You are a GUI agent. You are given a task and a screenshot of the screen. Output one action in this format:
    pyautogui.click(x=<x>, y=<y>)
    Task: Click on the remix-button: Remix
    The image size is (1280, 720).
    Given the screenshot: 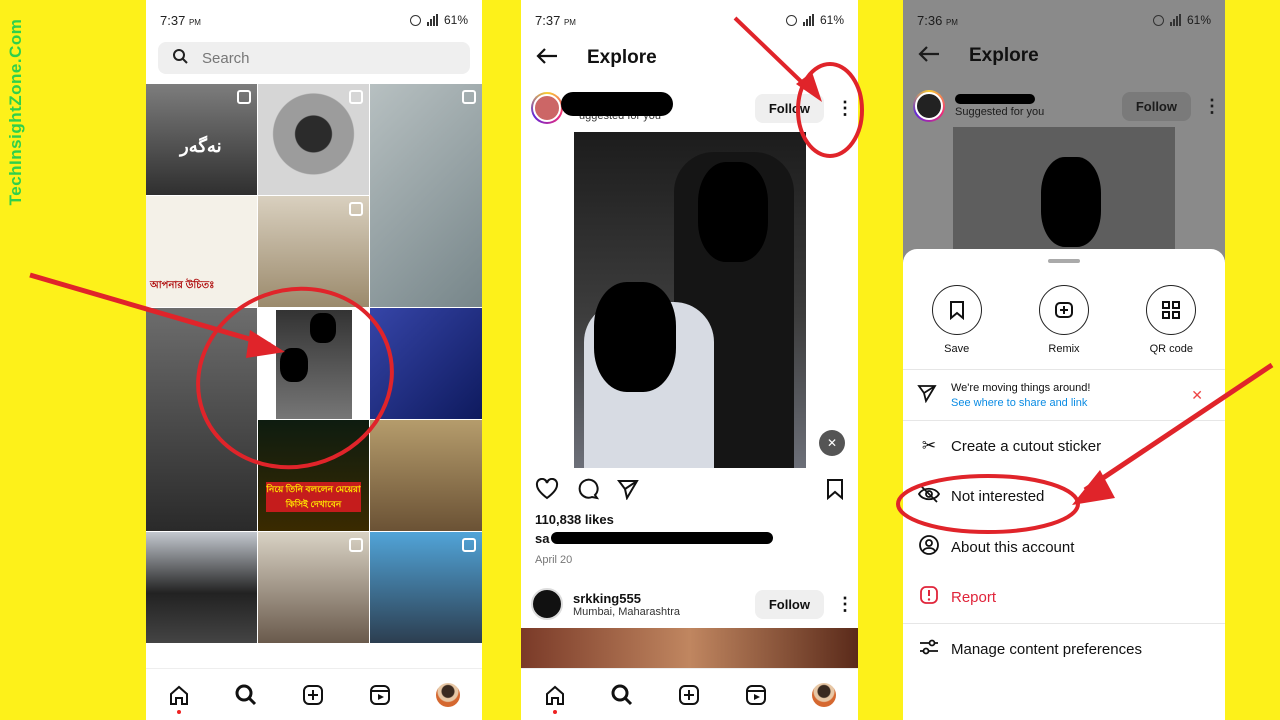 What is the action you would take?
    pyautogui.click(x=1064, y=320)
    